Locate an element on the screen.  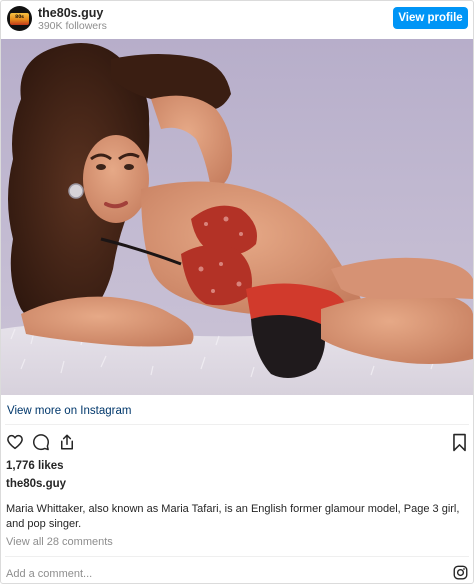
avatar-logo-text: 80s is located at coordinates (19, 18).